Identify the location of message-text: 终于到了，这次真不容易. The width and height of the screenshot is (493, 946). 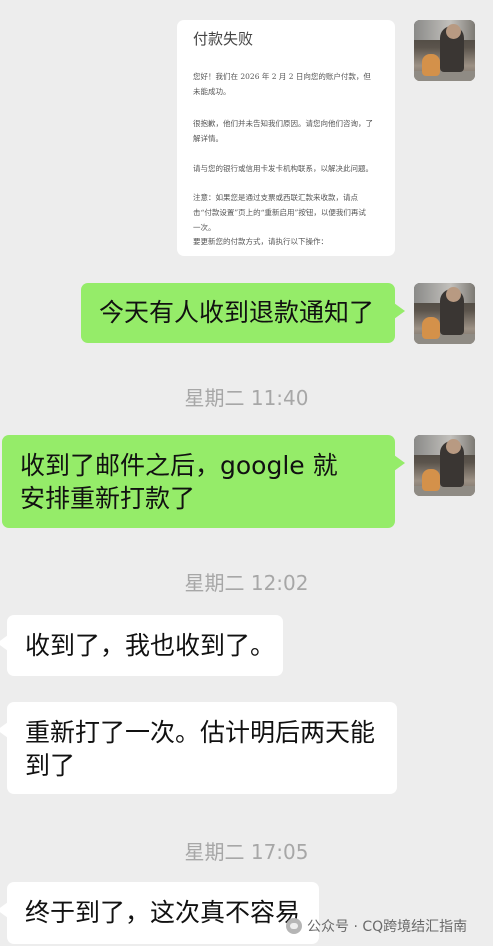
(163, 912).